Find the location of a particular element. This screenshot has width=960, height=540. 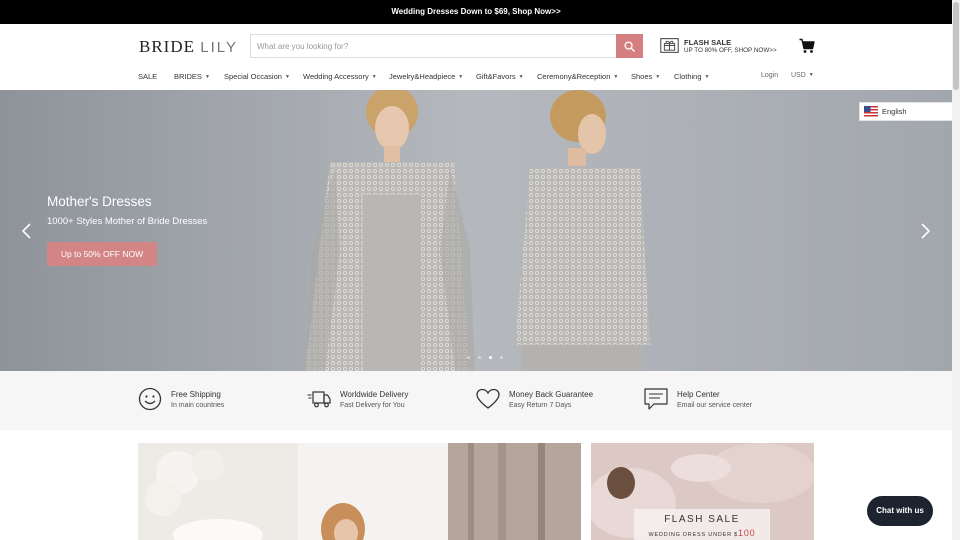

language-selector: English is located at coordinates (905, 111).